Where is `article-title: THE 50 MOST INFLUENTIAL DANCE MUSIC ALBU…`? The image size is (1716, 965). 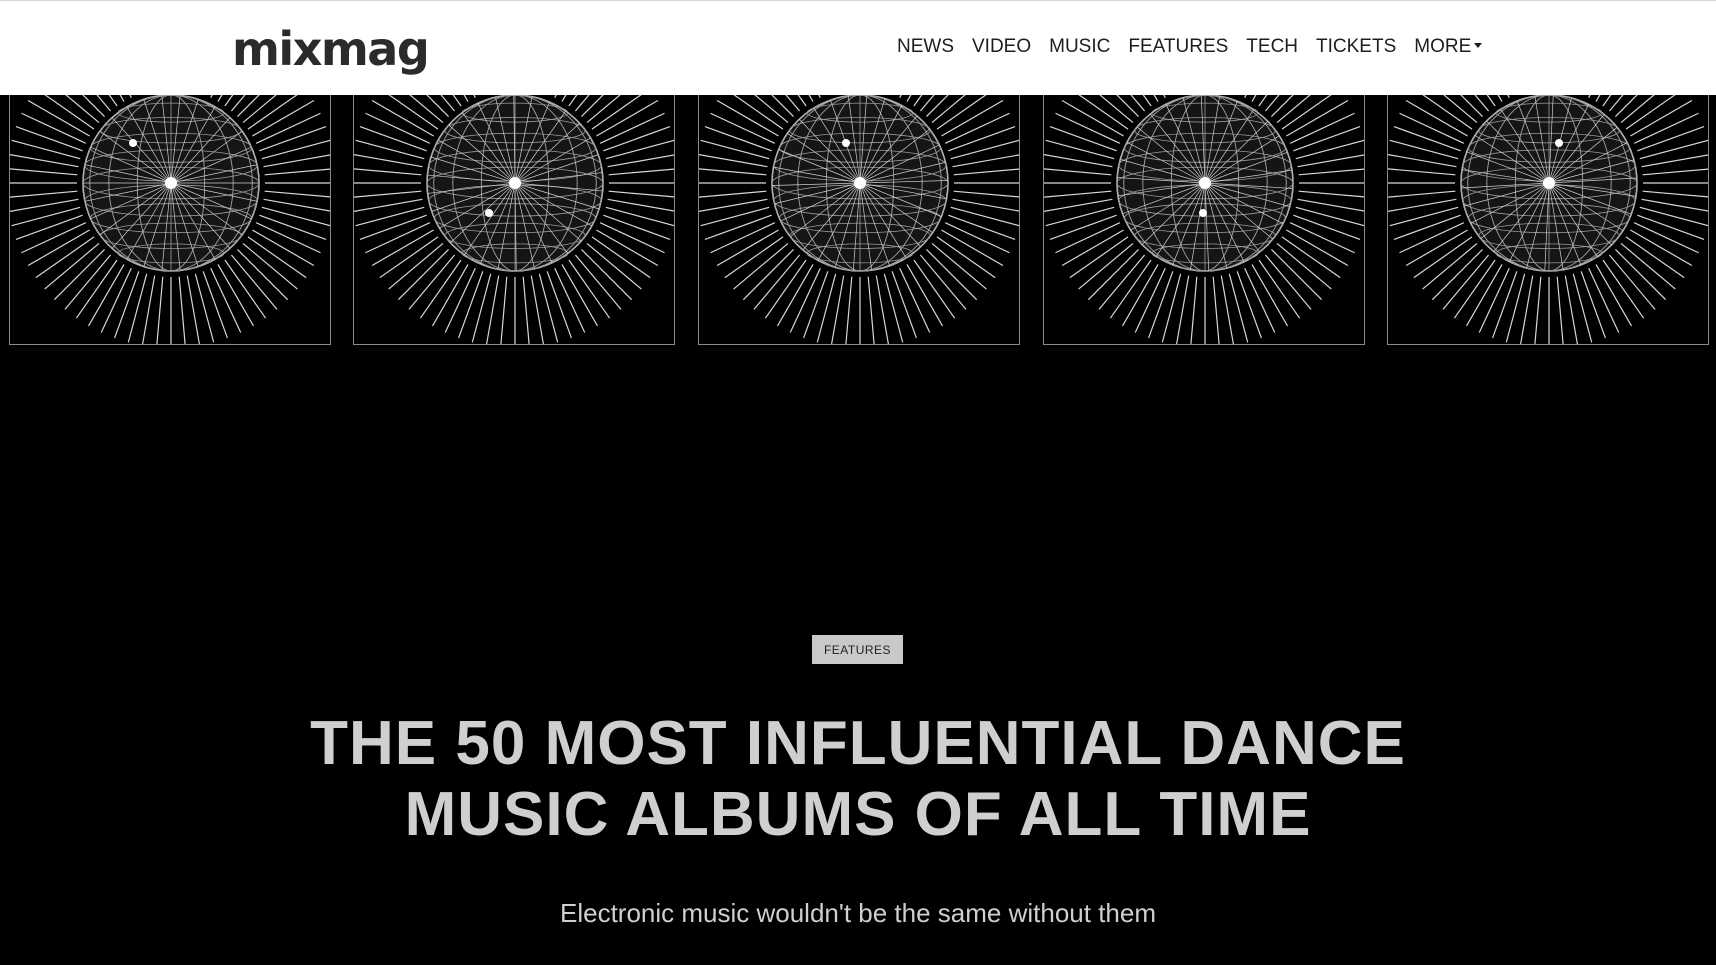 article-title: THE 50 MOST INFLUENTIAL DANCE MUSIC ALBU… is located at coordinates (858, 779).